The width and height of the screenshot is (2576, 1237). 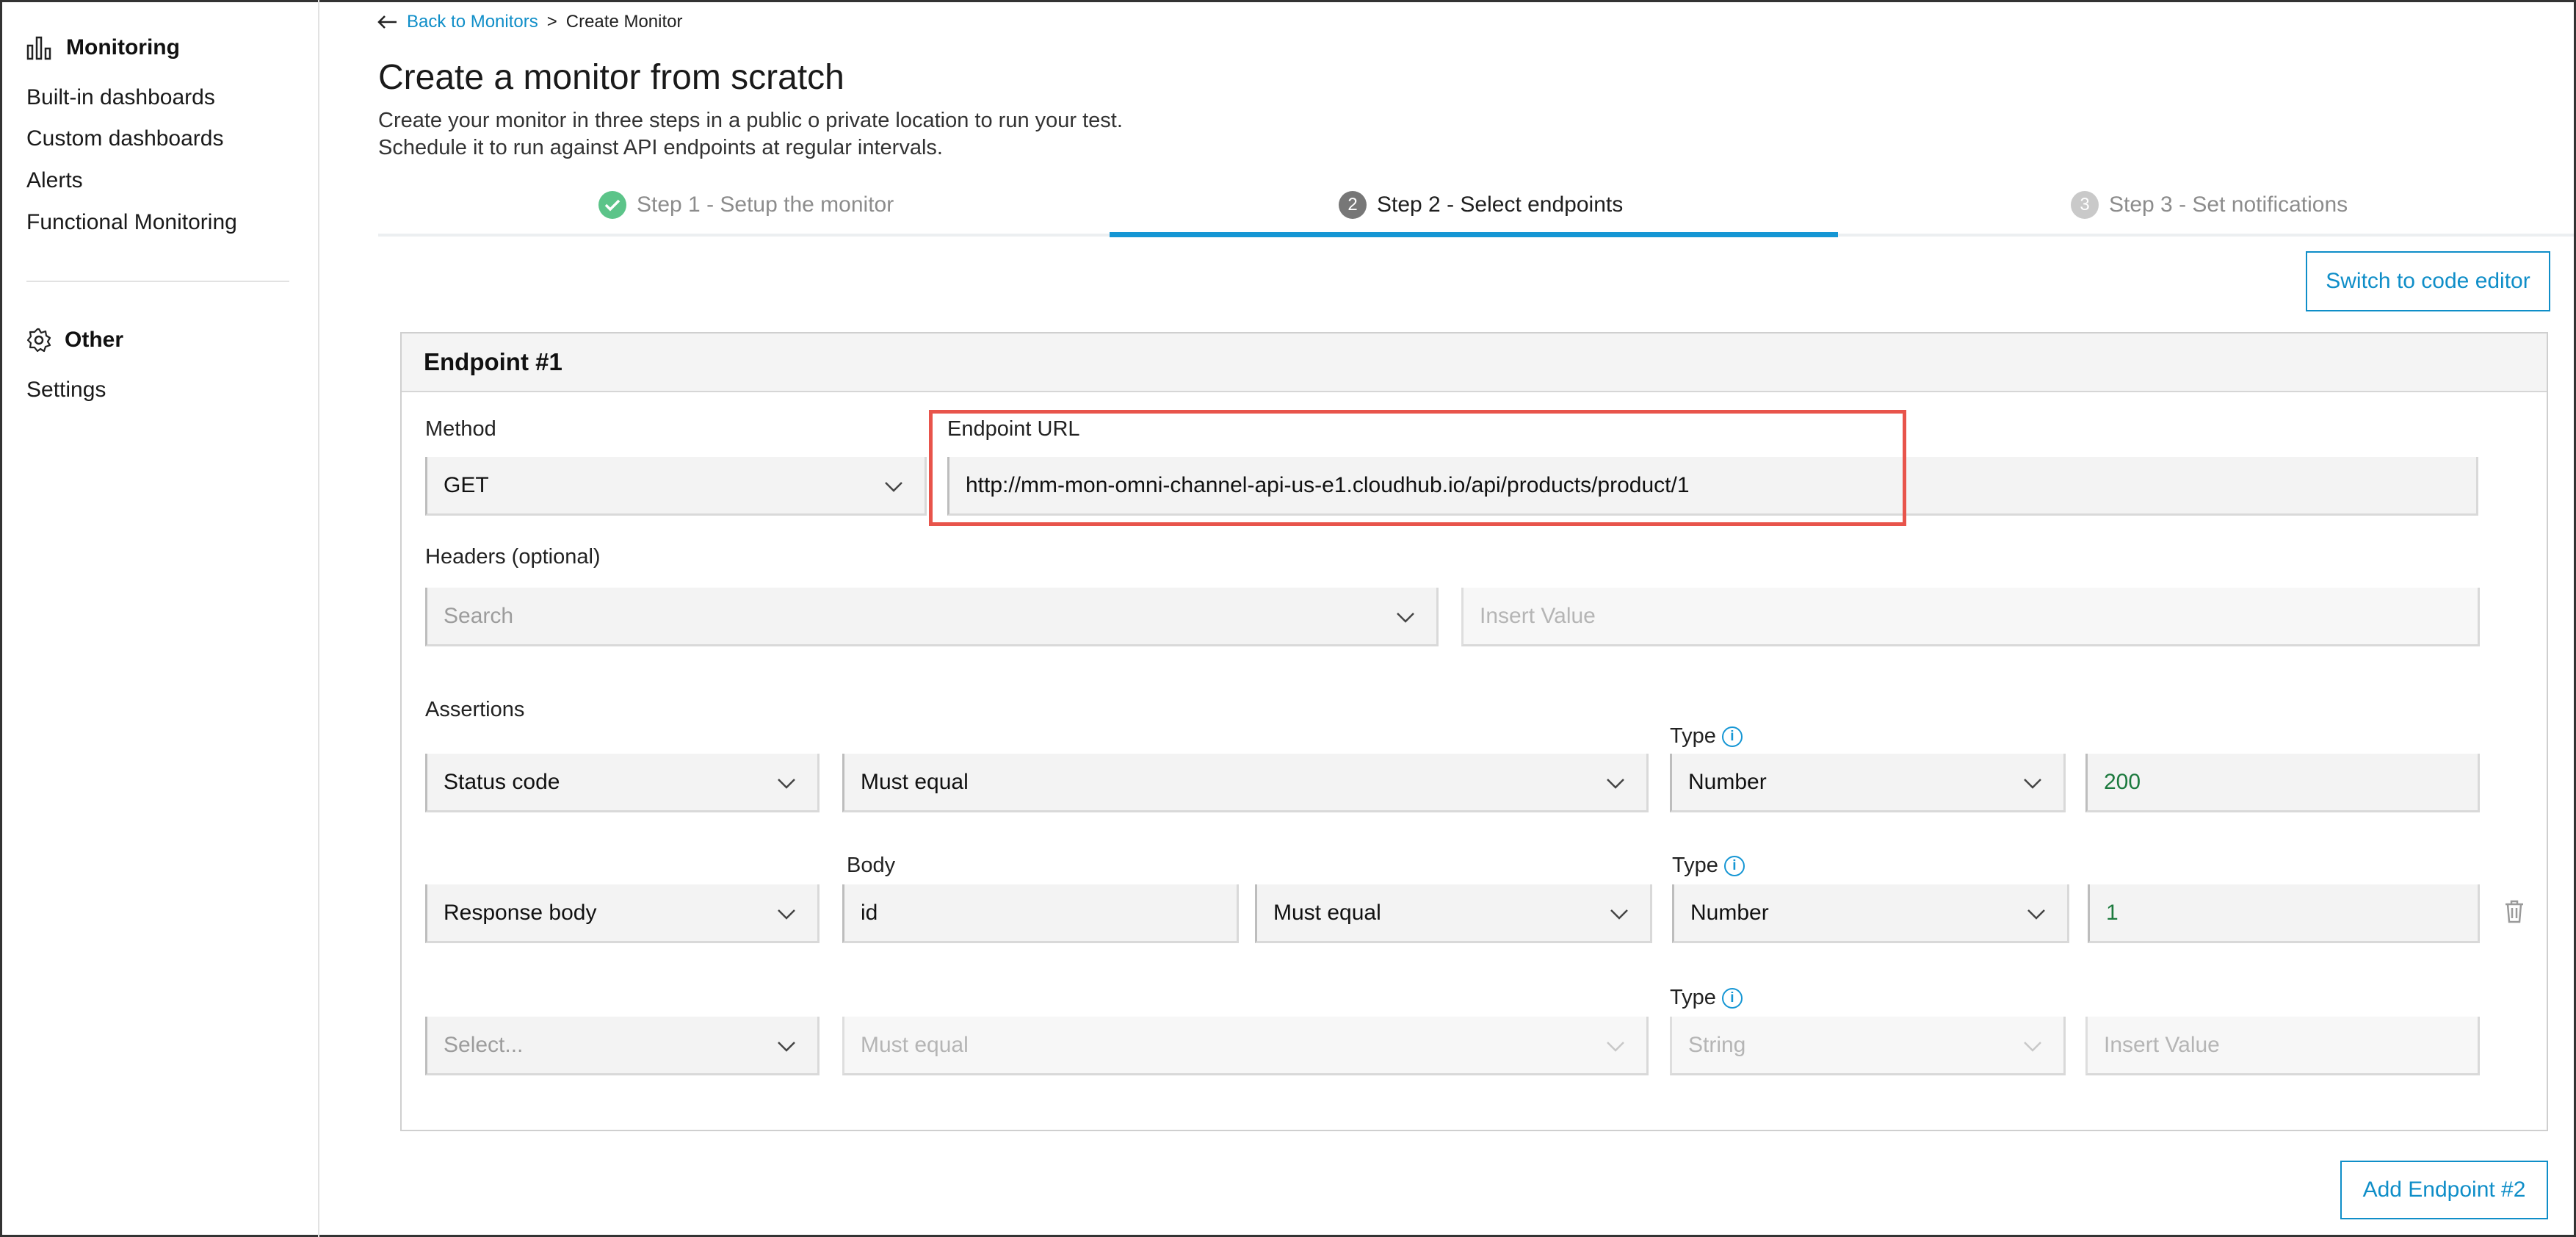 What do you see at coordinates (2228, 204) in the screenshot?
I see `tab-step-3-label: Step 3 - Set notifications` at bounding box center [2228, 204].